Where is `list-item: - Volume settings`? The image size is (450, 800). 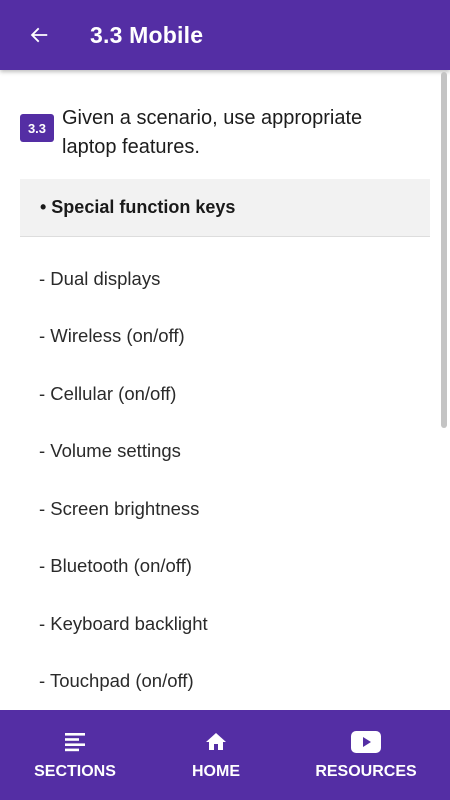
list-item: - Volume settings is located at coordinates (110, 451).